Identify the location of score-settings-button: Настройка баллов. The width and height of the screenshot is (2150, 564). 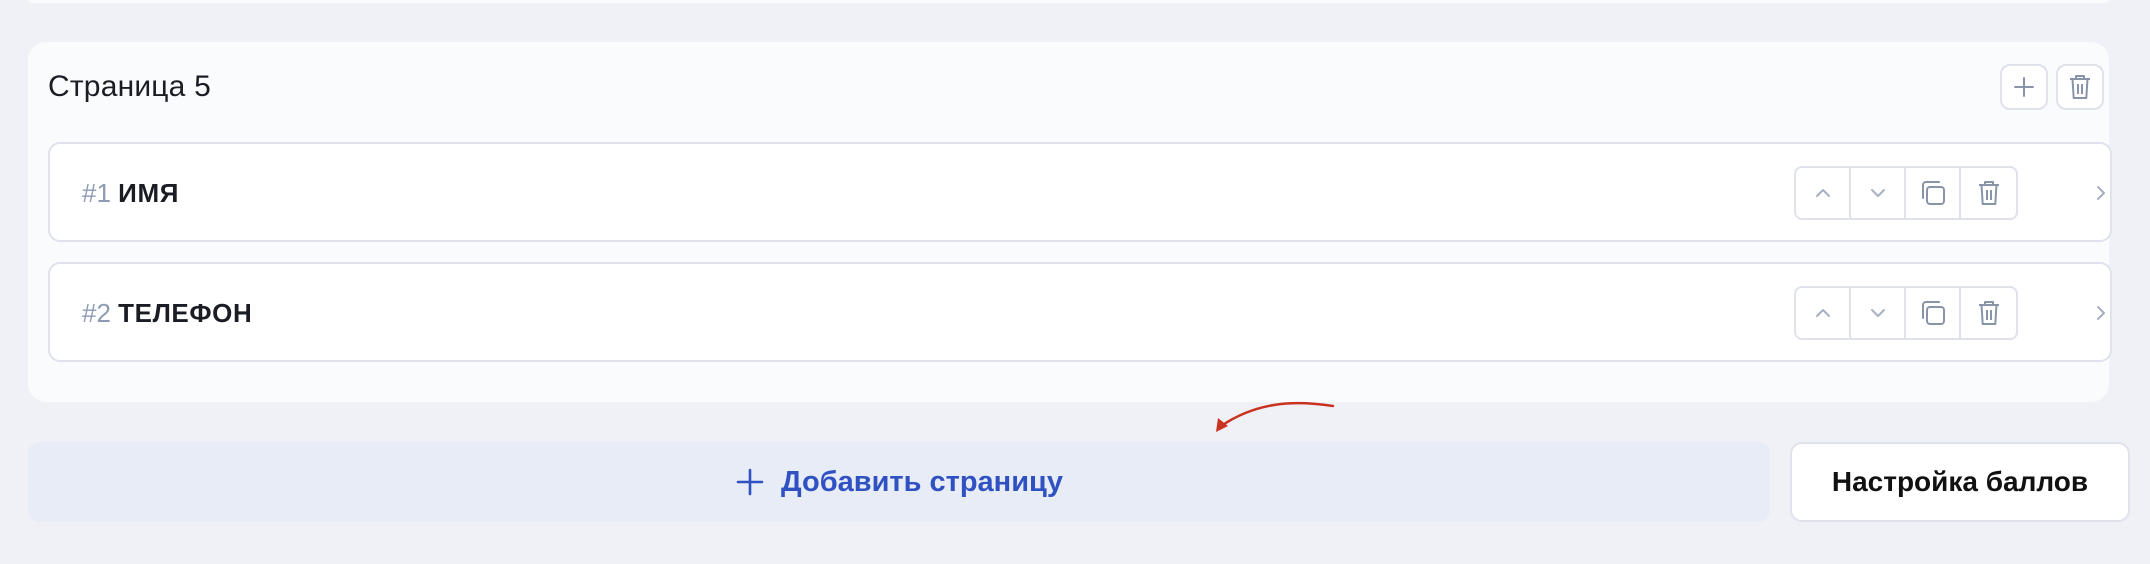
(1960, 482).